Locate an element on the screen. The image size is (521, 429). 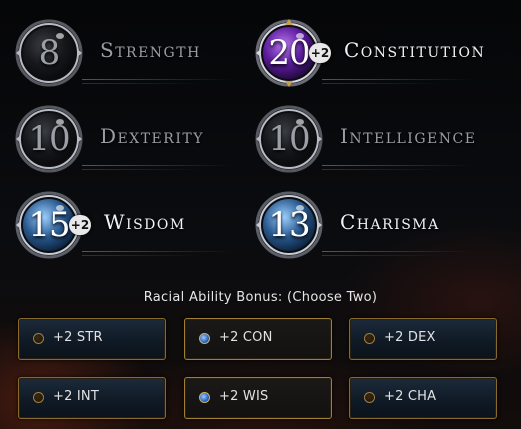
racial-option-dex: +2 DEX is located at coordinates (423, 339).